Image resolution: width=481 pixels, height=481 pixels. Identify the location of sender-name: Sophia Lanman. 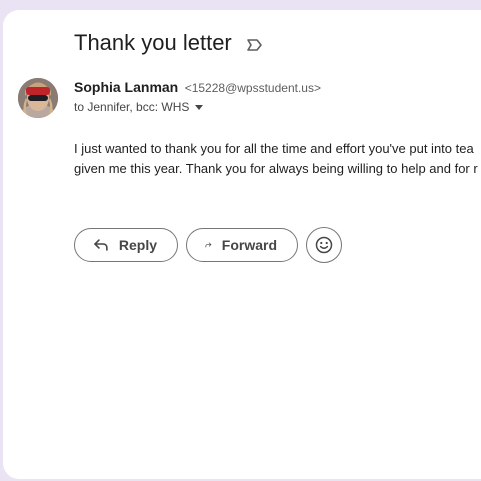
(126, 87).